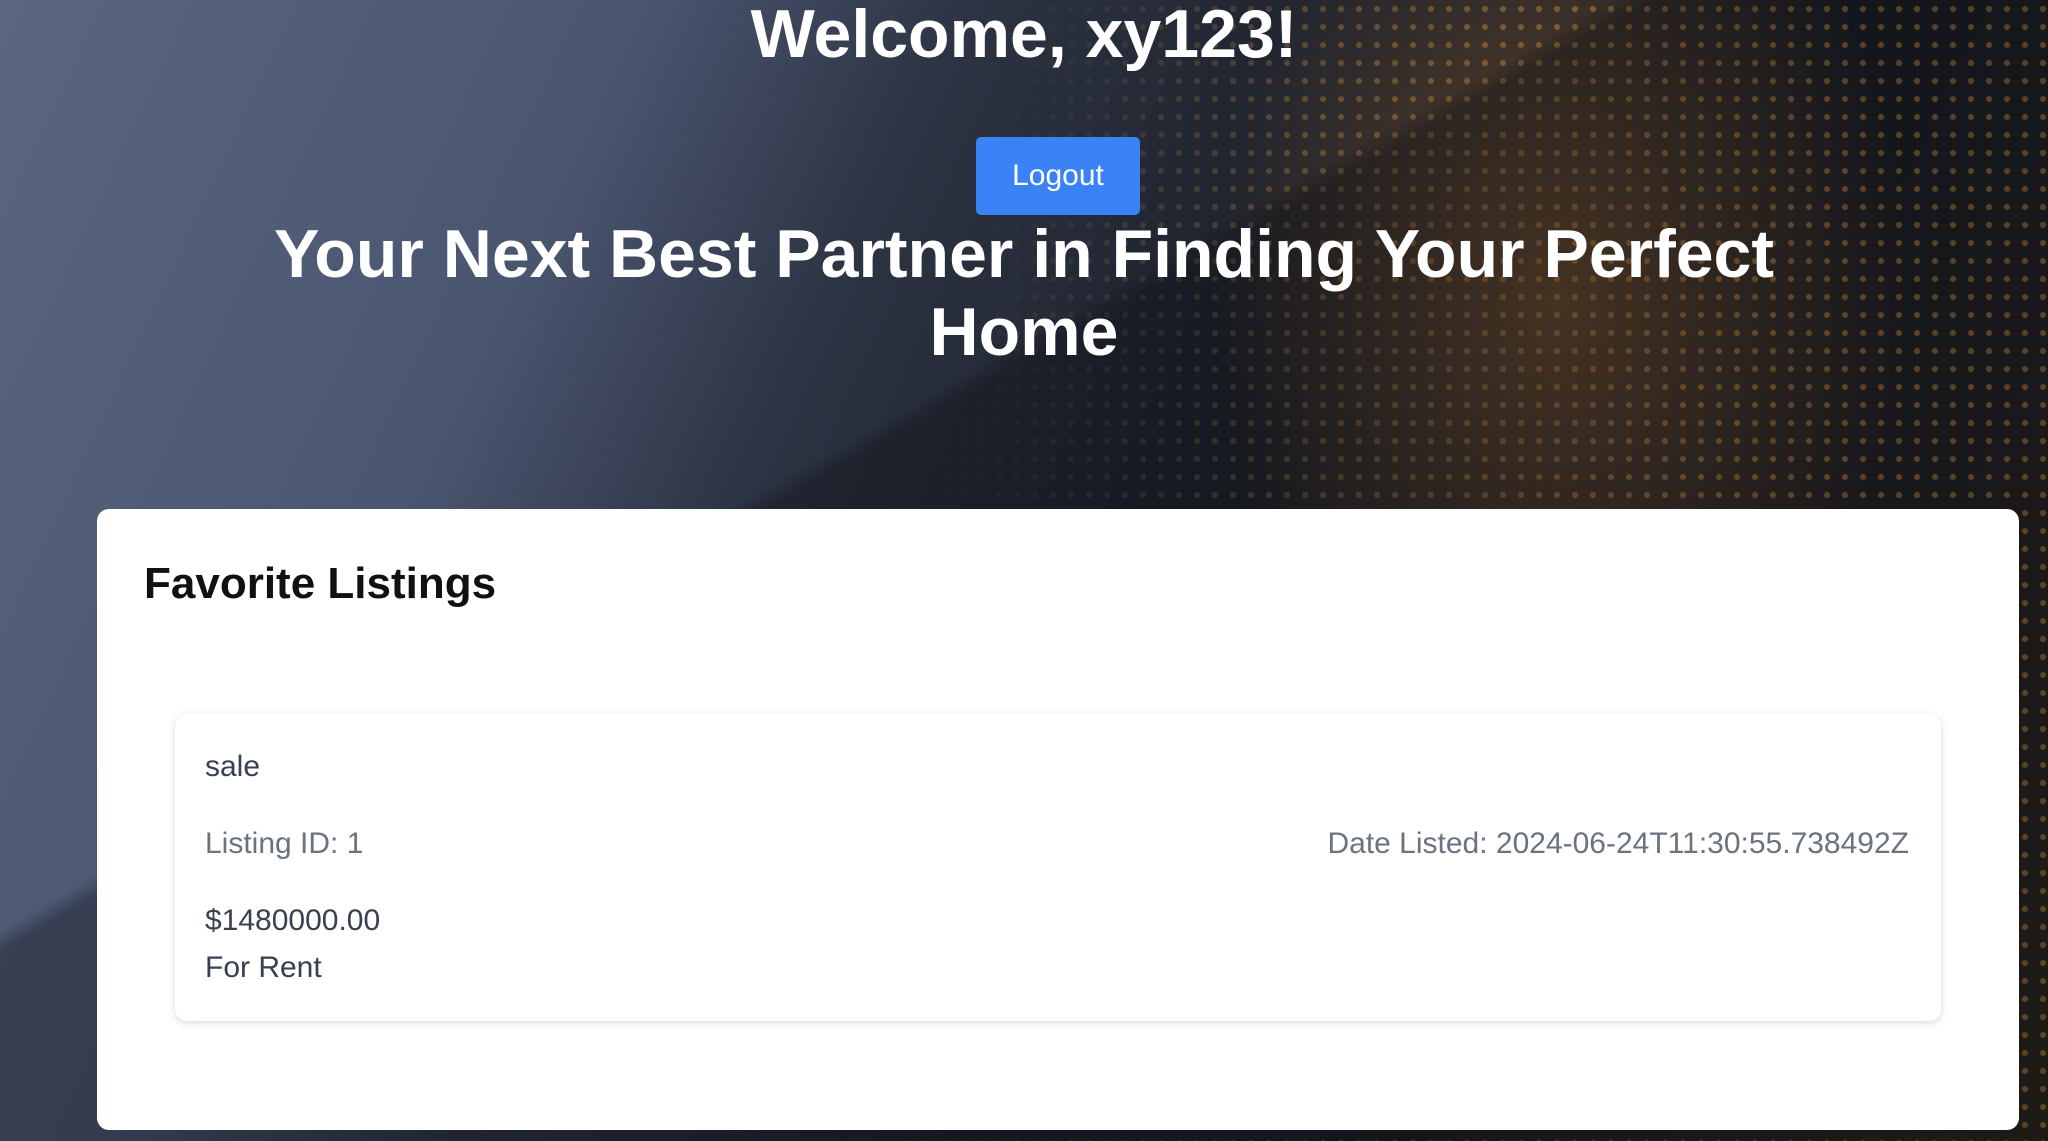  What do you see at coordinates (320, 583) in the screenshot?
I see `favorite-listings-title: Favorite Listings` at bounding box center [320, 583].